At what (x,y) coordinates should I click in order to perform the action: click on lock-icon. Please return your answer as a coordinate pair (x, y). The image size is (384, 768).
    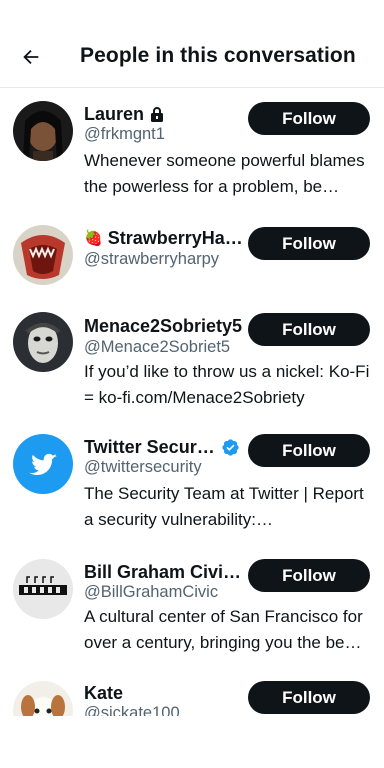
    Looking at the image, I should click on (157, 114).